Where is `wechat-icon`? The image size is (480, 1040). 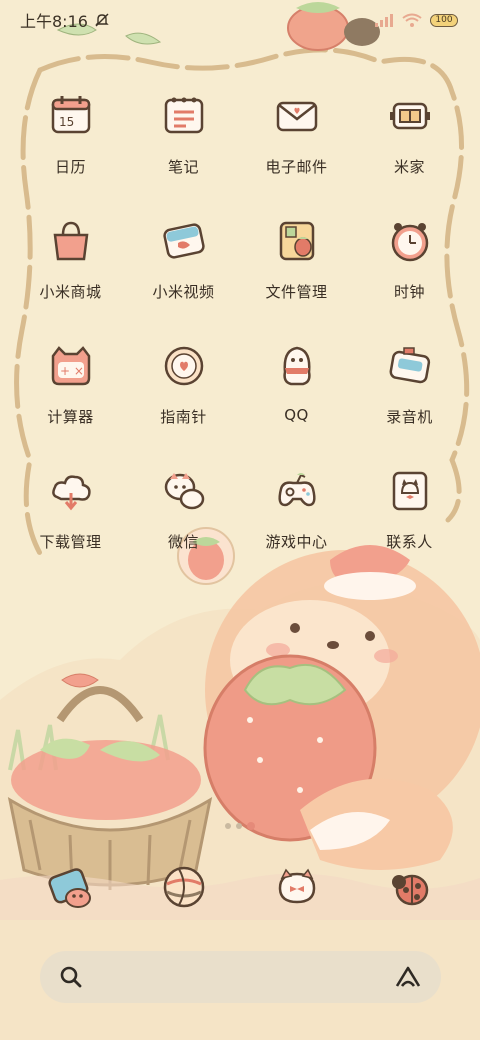
wechat-icon is located at coordinates (184, 491).